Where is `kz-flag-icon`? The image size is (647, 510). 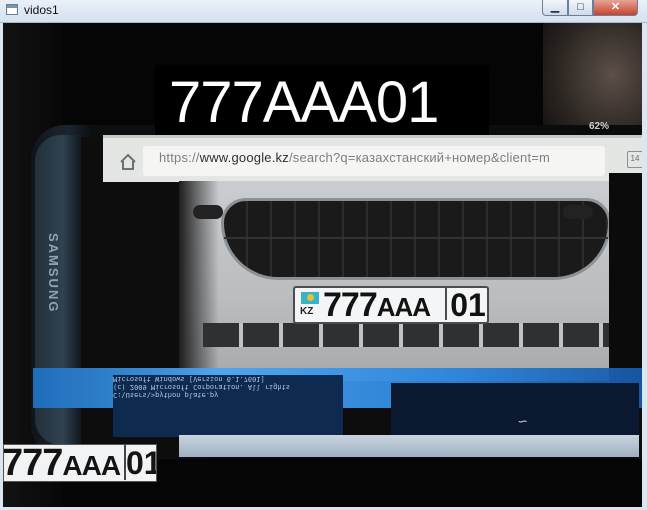 kz-flag-icon is located at coordinates (310, 298).